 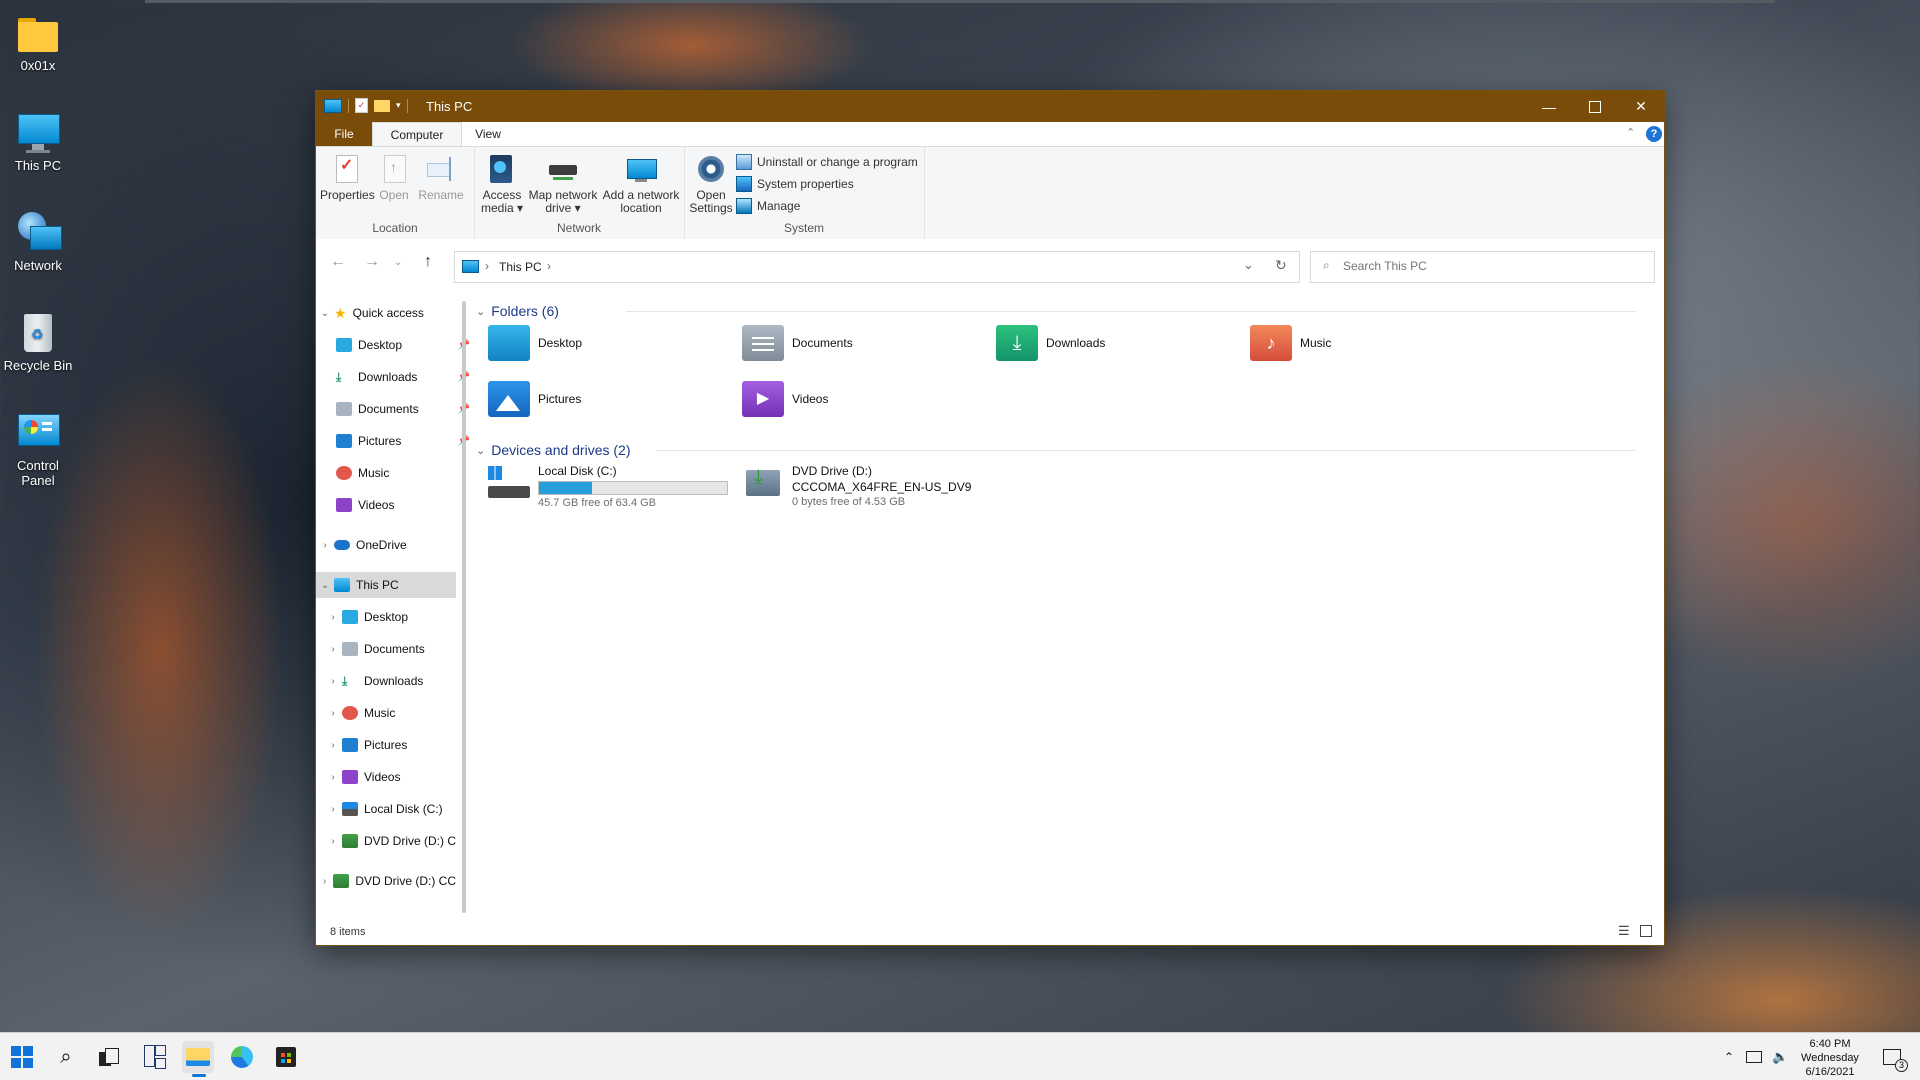 What do you see at coordinates (396, 377) in the screenshot?
I see `nav-quick-downloads: ⤓ Downloads 📌` at bounding box center [396, 377].